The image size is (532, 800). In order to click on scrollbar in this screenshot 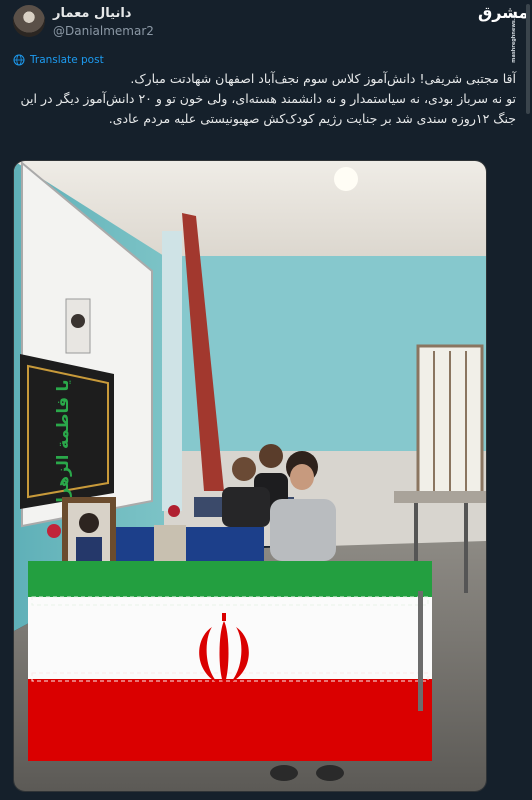, I will do `click(528, 59)`.